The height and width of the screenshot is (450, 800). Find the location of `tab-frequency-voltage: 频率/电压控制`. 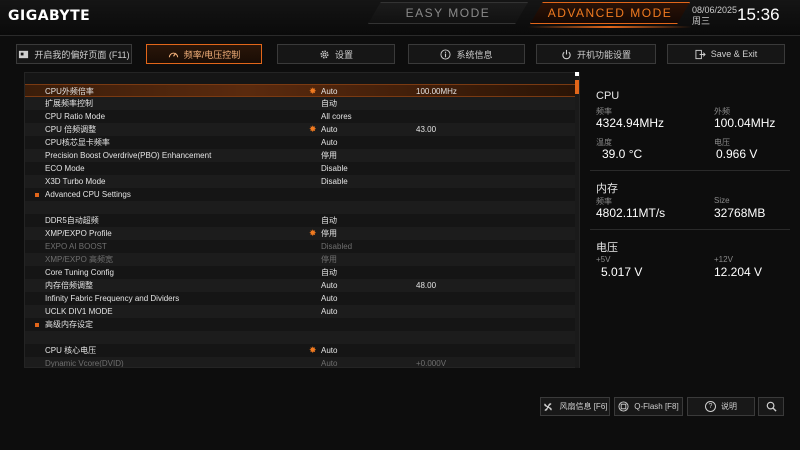

tab-frequency-voltage: 频率/电压控制 is located at coordinates (204, 54).